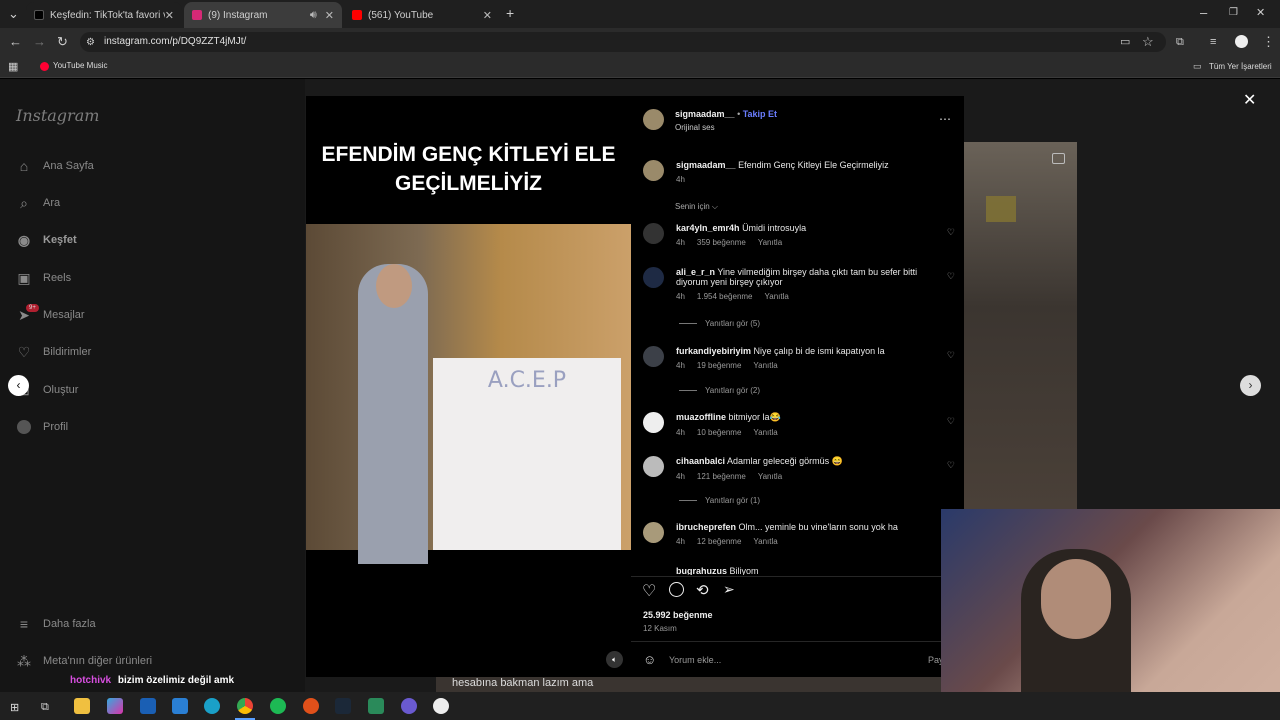 The width and height of the screenshot is (1280, 720). I want to click on sidebar-item-reels: ▣ Reels, so click(43, 278).